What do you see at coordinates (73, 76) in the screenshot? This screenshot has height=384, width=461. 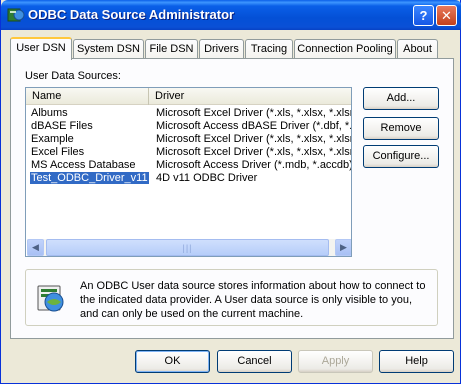 I see `user-data-sources-label: User Data Sources:` at bounding box center [73, 76].